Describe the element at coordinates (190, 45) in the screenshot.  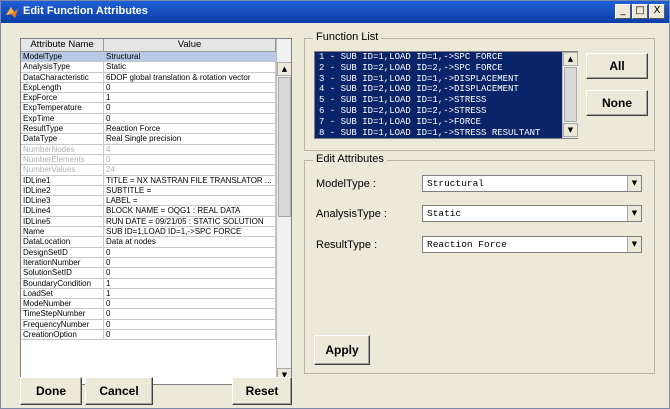
I see `header-value: Value` at that location.